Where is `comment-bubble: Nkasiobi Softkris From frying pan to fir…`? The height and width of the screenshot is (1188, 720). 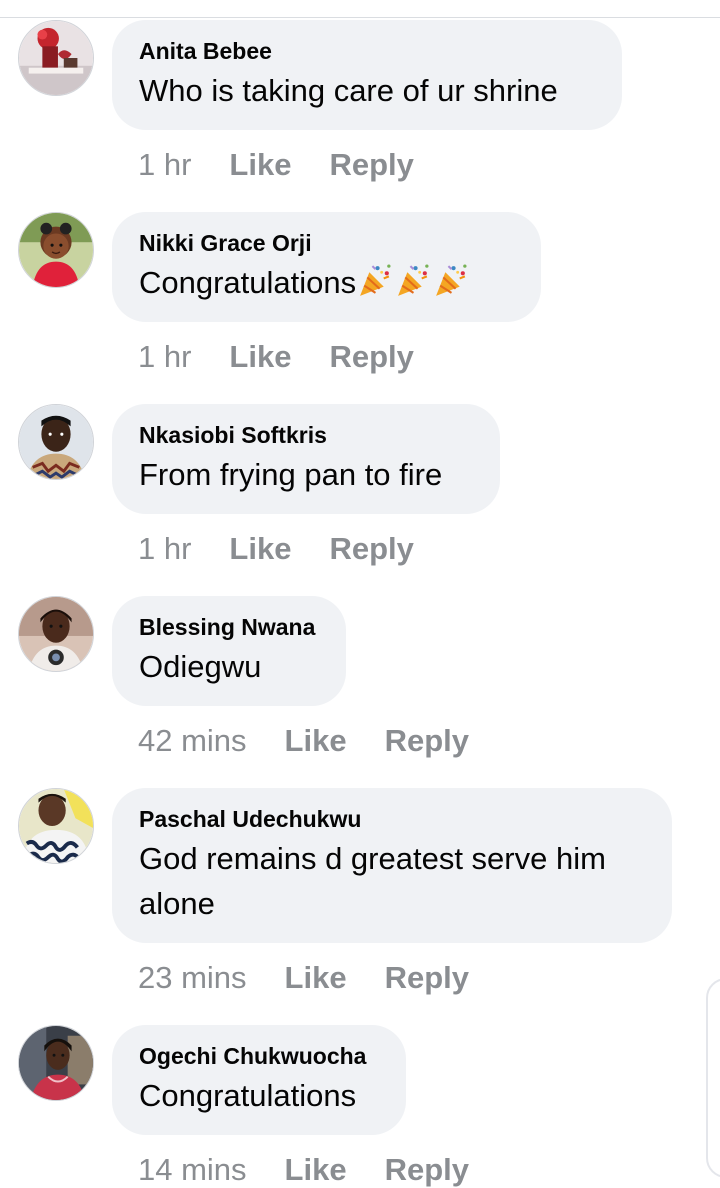 comment-bubble: Nkasiobi Softkris From frying pan to fir… is located at coordinates (306, 459).